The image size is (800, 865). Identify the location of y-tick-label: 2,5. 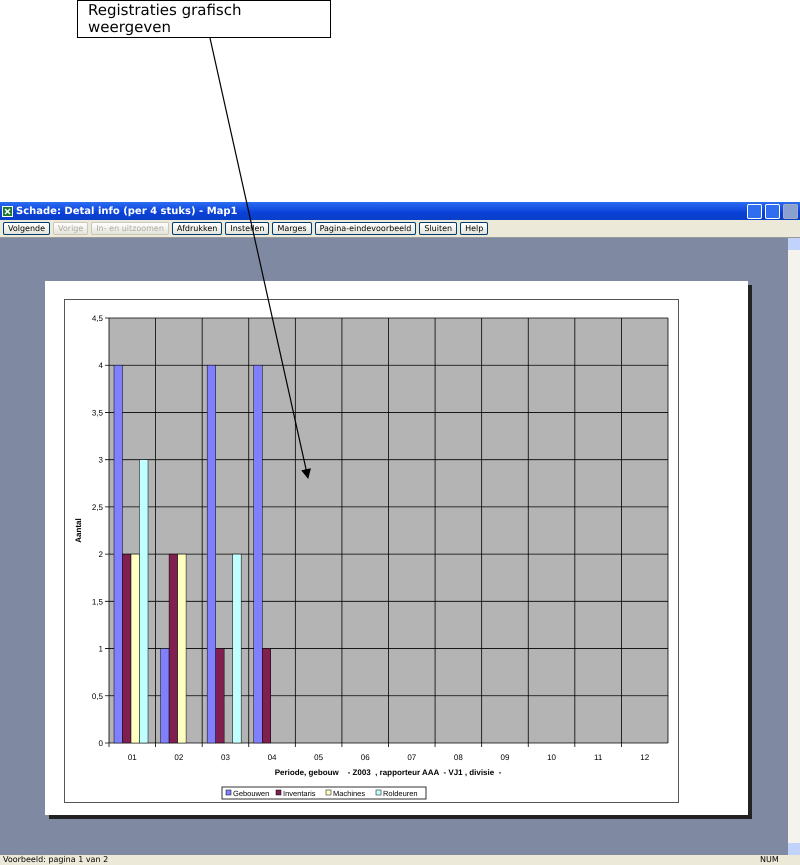
(97, 507).